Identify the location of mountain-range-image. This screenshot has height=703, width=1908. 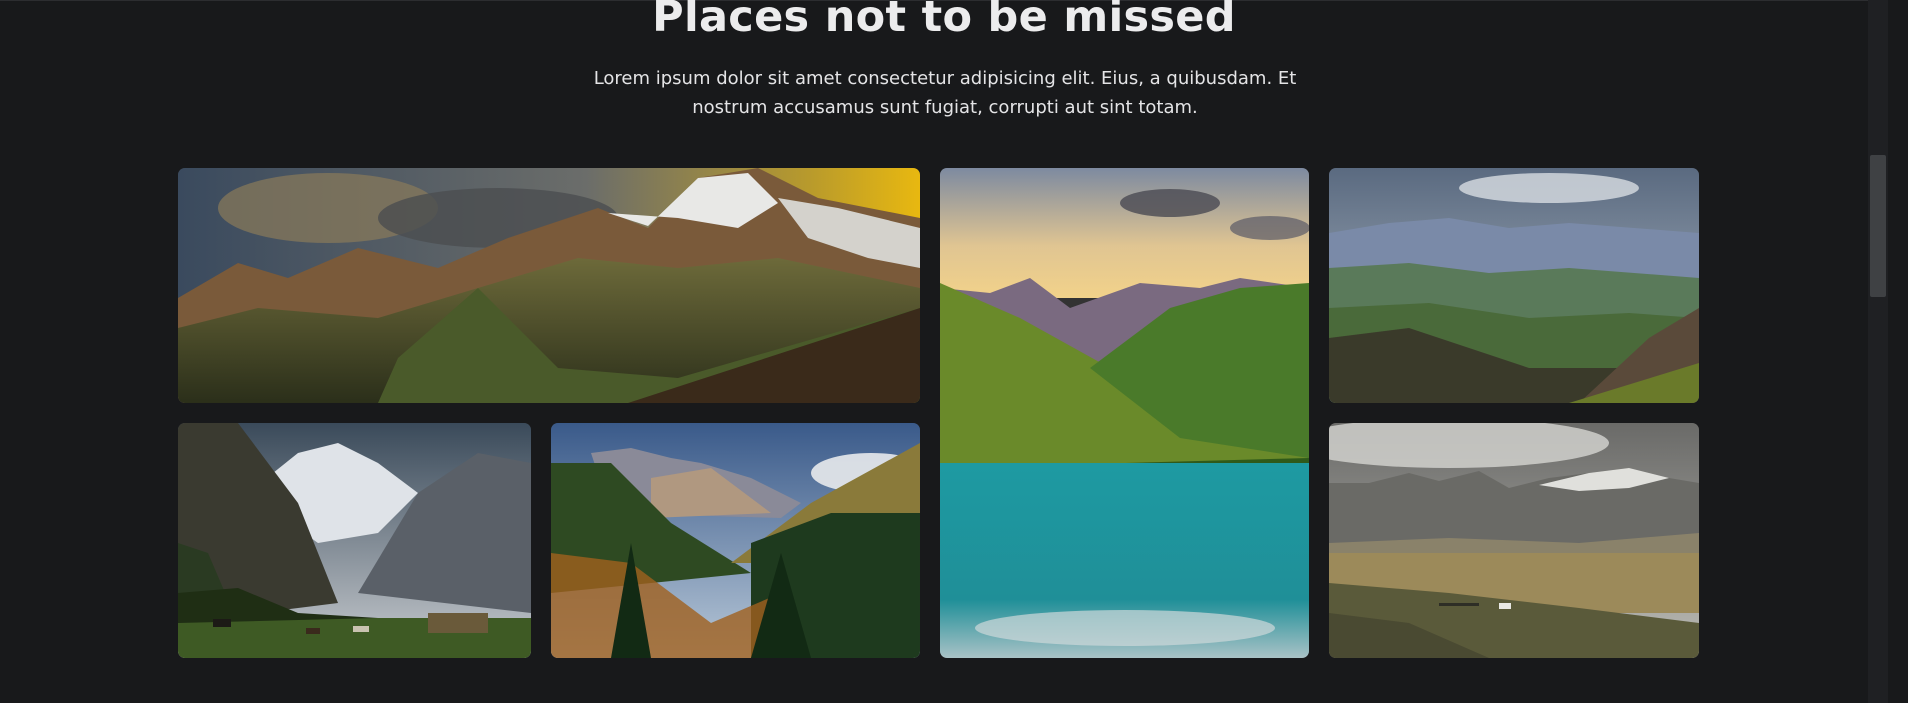
(549, 285).